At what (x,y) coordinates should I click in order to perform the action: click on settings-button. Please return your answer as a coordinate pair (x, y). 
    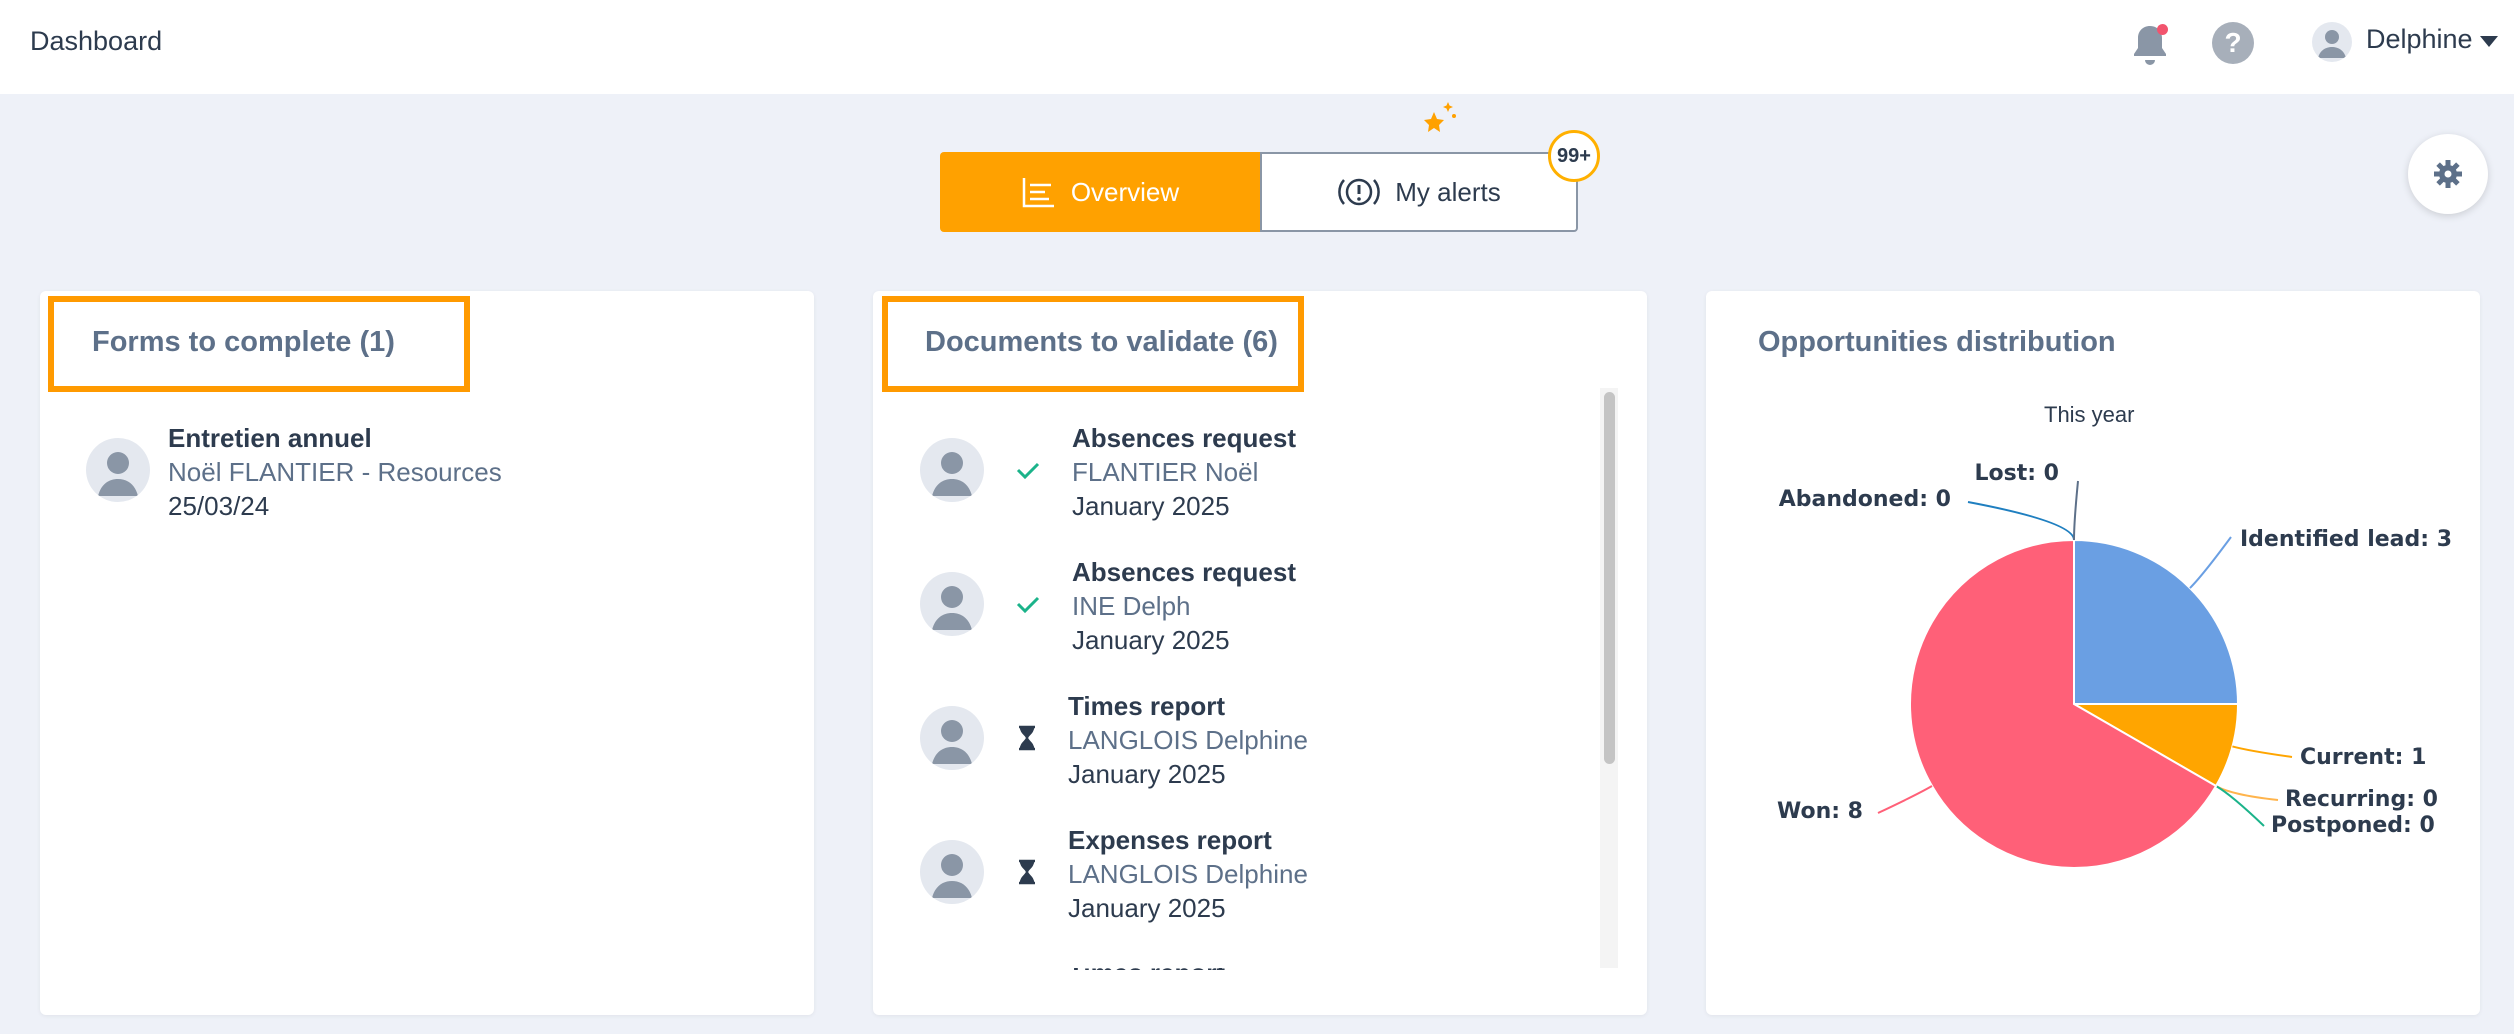
    Looking at the image, I should click on (2448, 174).